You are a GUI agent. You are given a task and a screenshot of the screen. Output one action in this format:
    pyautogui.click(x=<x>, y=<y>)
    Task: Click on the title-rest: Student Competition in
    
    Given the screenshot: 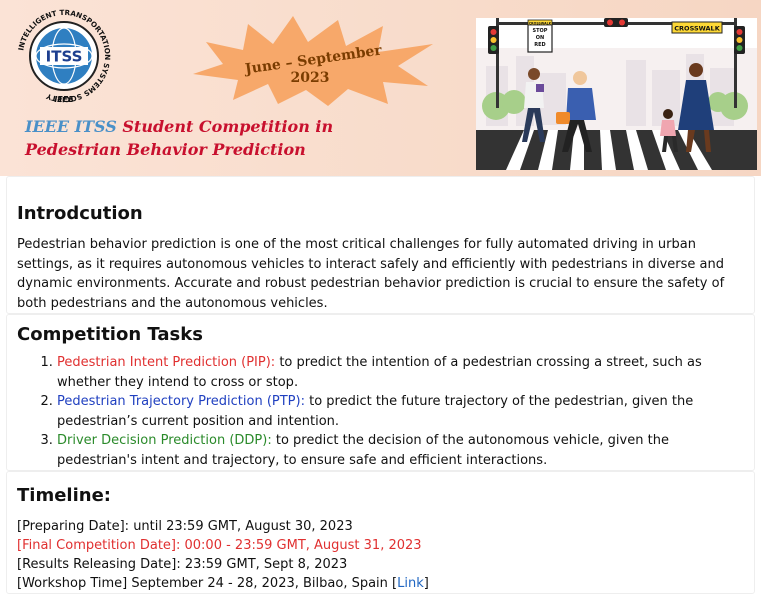 What is the action you would take?
    pyautogui.click(x=225, y=126)
    